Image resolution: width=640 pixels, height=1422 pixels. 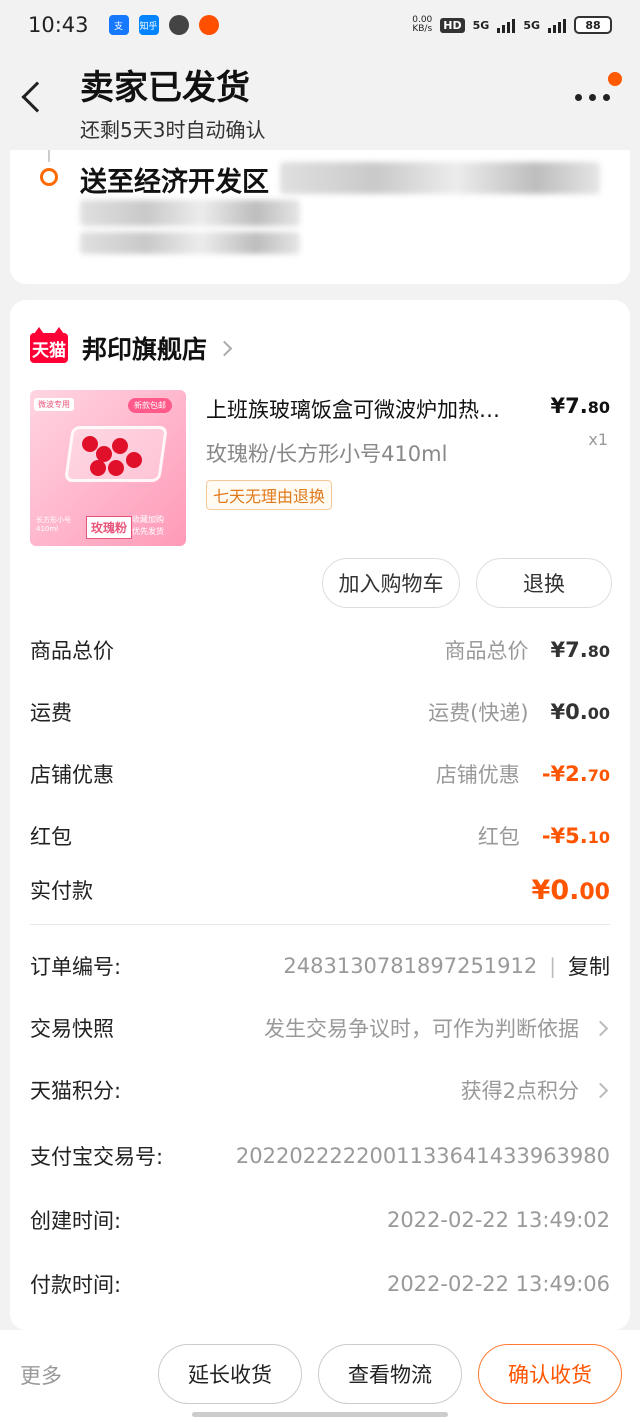 What do you see at coordinates (593, 25) in the screenshot?
I see `battery-icon: 88` at bounding box center [593, 25].